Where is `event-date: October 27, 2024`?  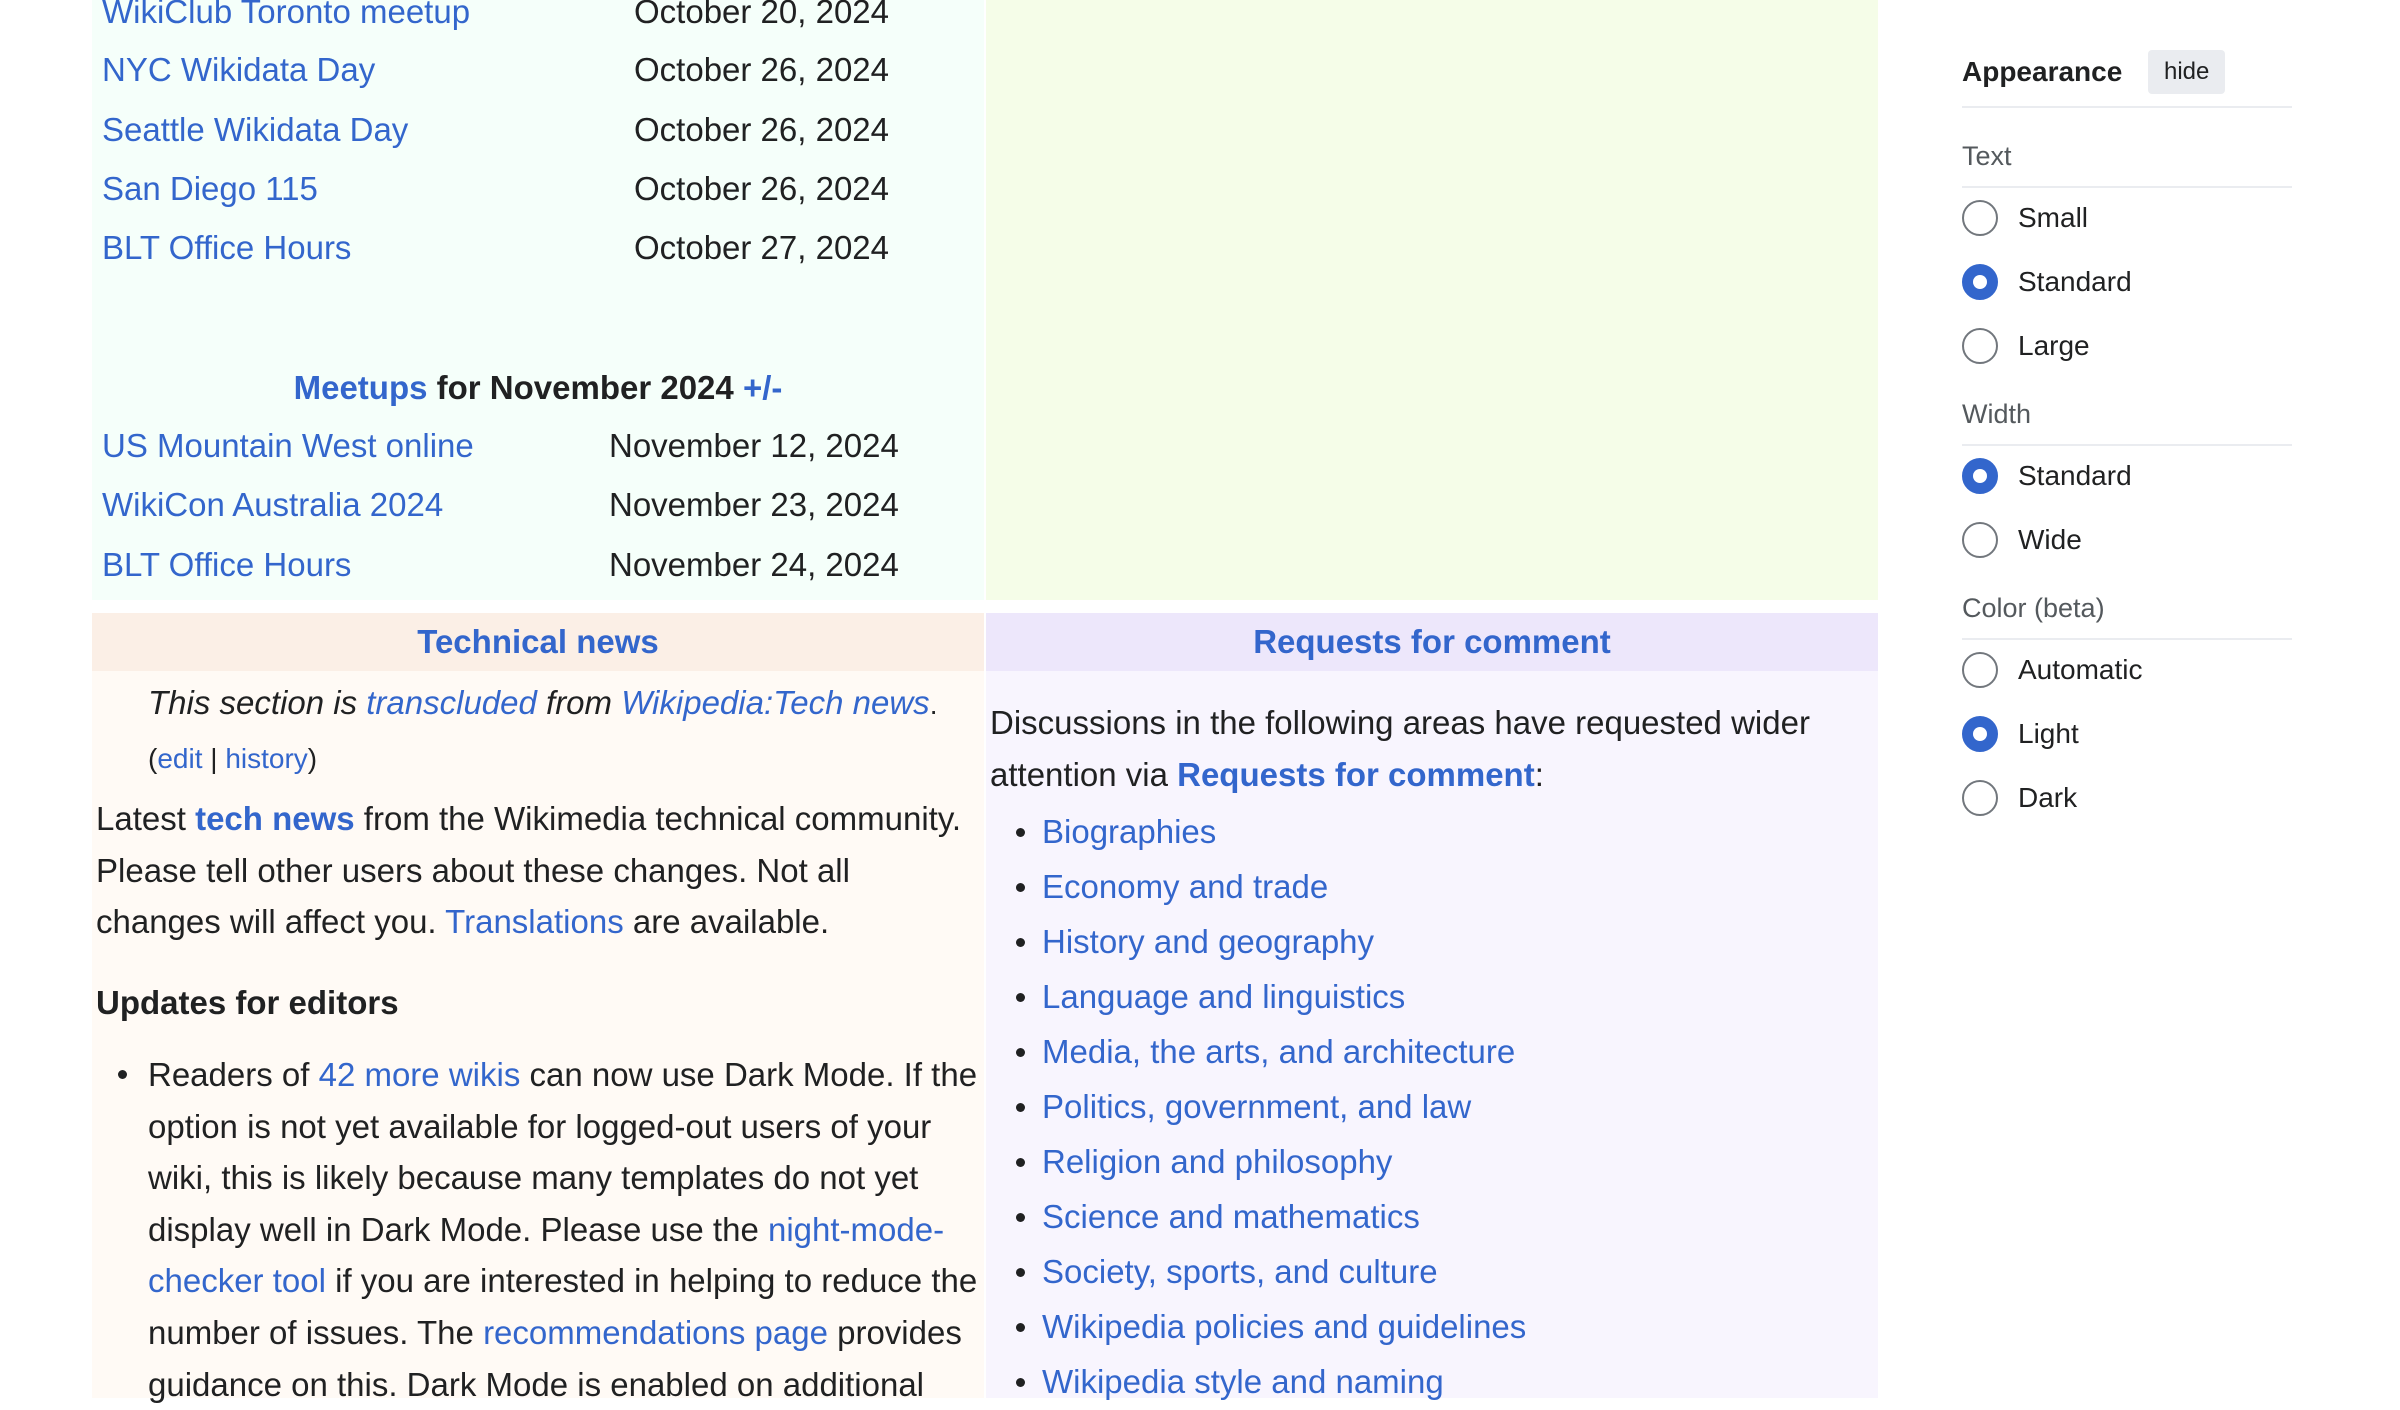
event-date: October 27, 2024 is located at coordinates (762, 247).